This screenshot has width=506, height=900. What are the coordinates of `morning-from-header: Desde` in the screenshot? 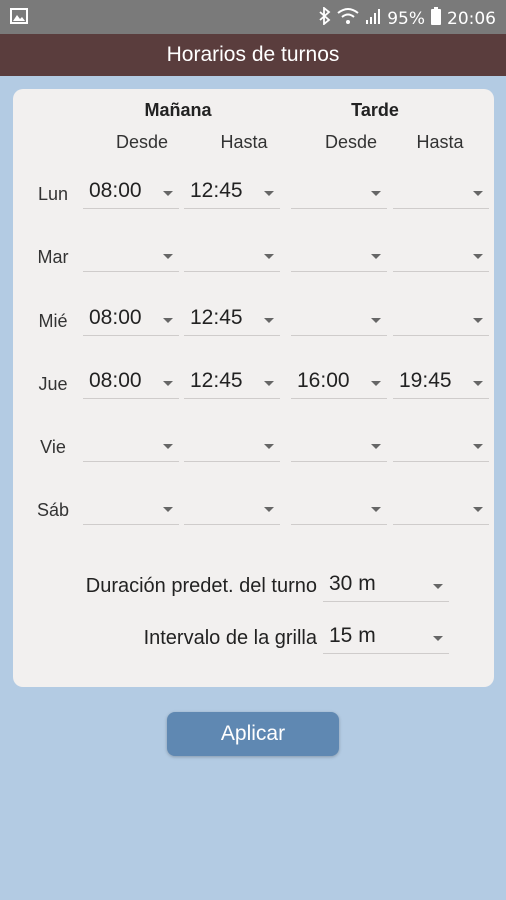 It's located at (142, 142).